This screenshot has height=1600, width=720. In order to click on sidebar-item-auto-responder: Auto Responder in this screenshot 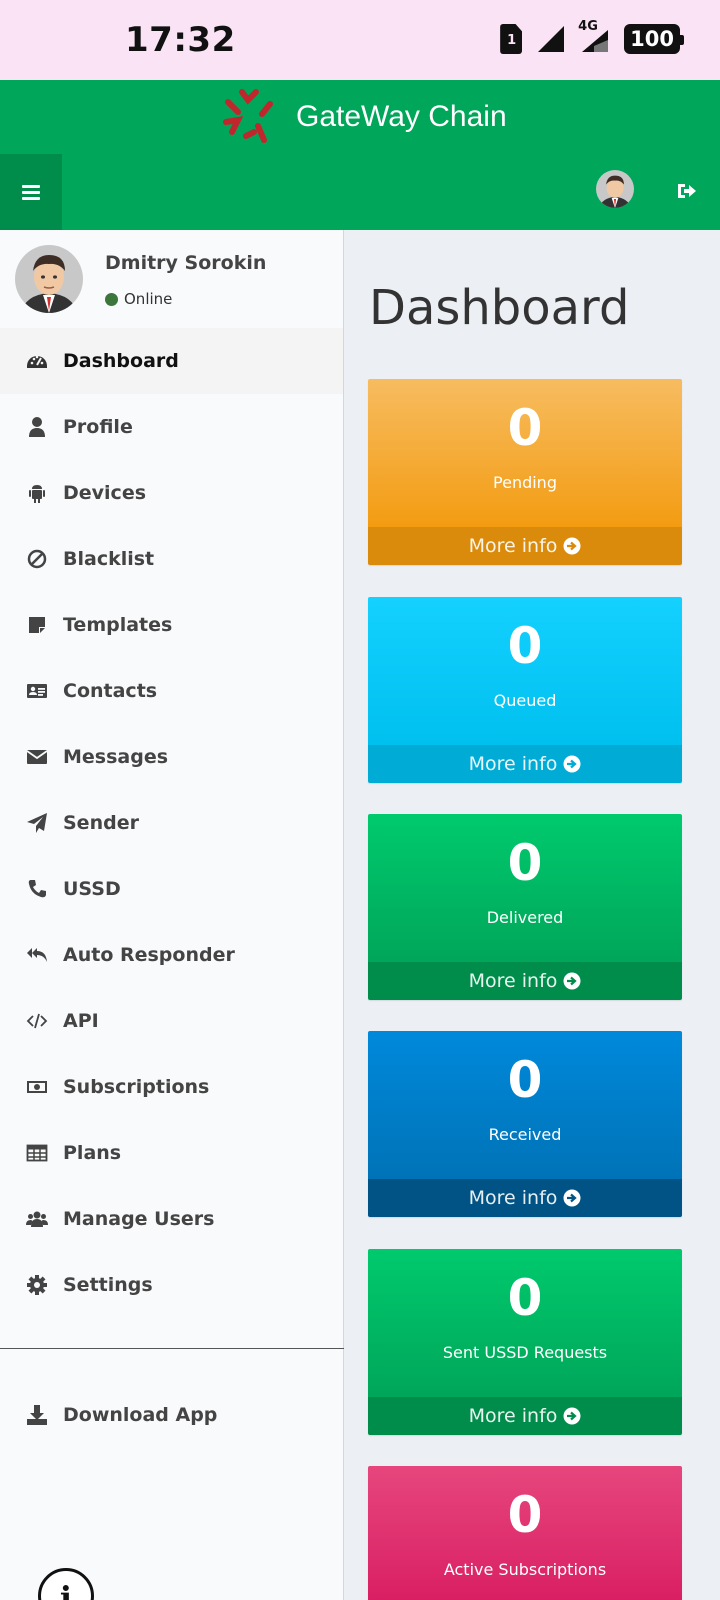, I will do `click(171, 955)`.